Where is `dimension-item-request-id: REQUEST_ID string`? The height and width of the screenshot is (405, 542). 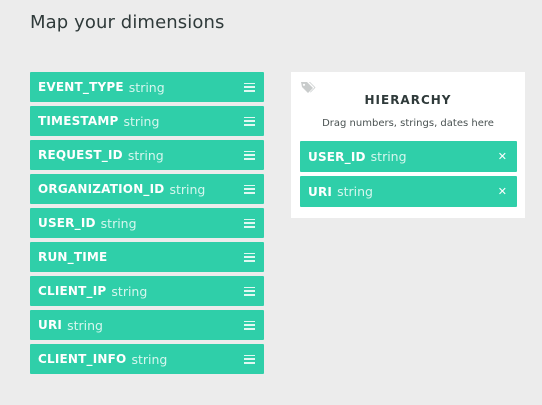 dimension-item-request-id: REQUEST_ID string is located at coordinates (147, 155).